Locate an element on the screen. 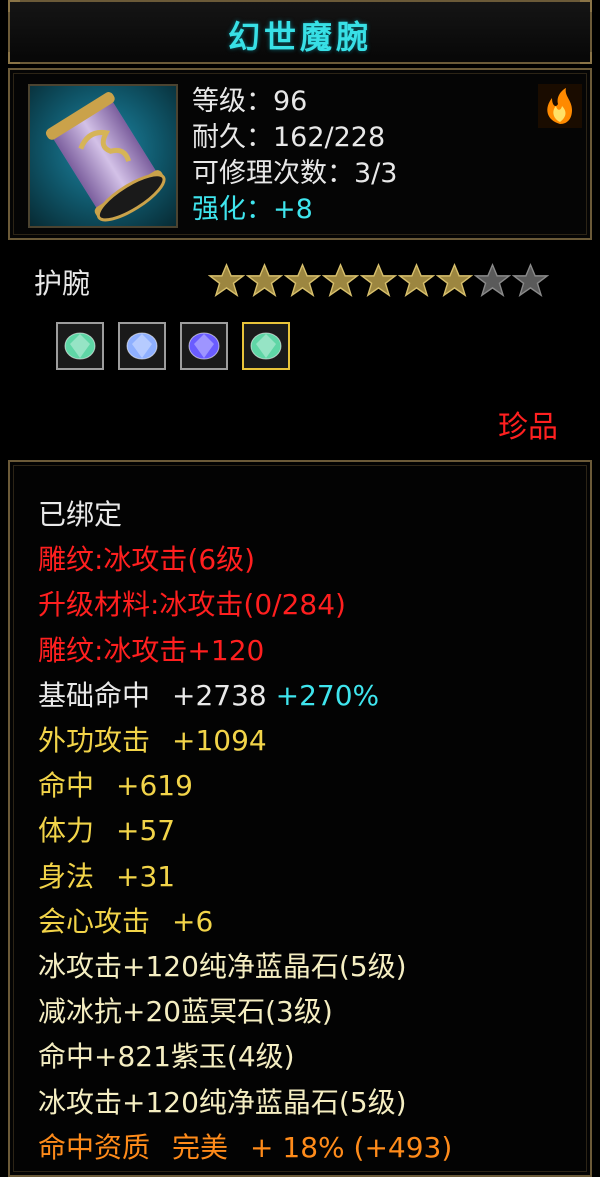 This screenshot has height=1177, width=600. base-hit-bonus: +270% is located at coordinates (327, 695).